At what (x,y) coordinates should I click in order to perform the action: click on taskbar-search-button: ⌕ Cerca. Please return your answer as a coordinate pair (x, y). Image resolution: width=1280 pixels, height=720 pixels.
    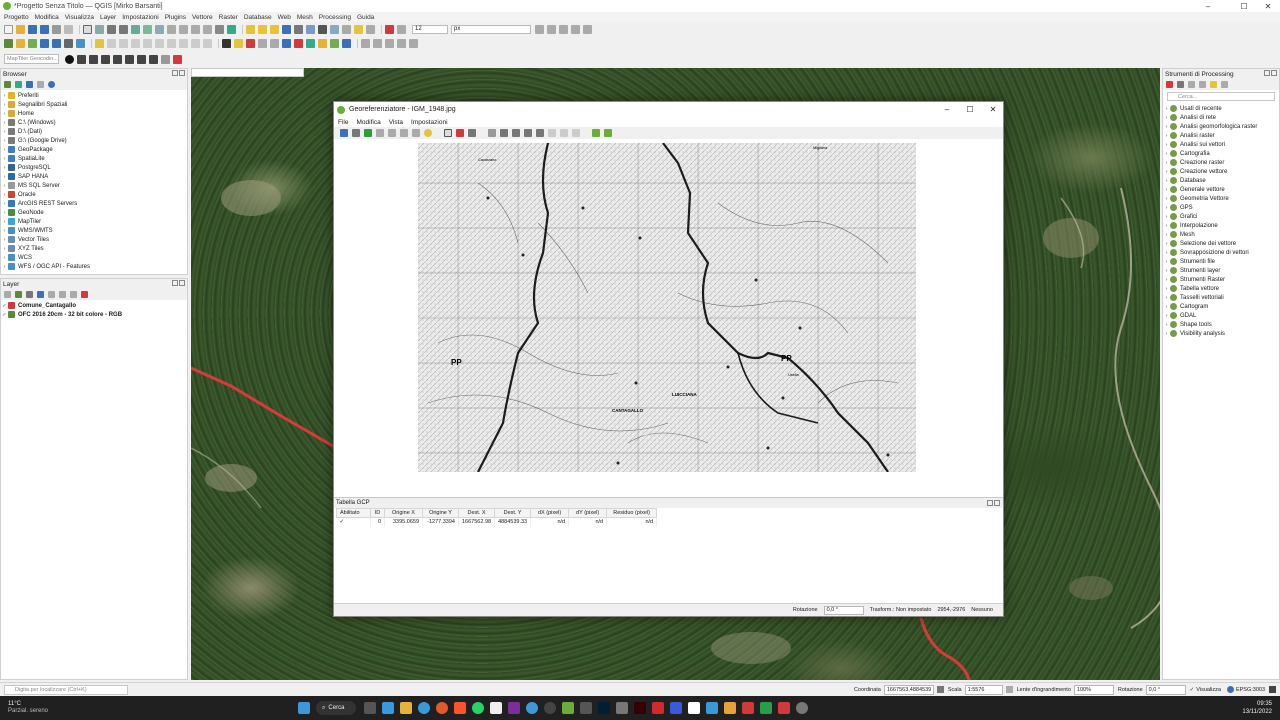
    Looking at the image, I should click on (336, 708).